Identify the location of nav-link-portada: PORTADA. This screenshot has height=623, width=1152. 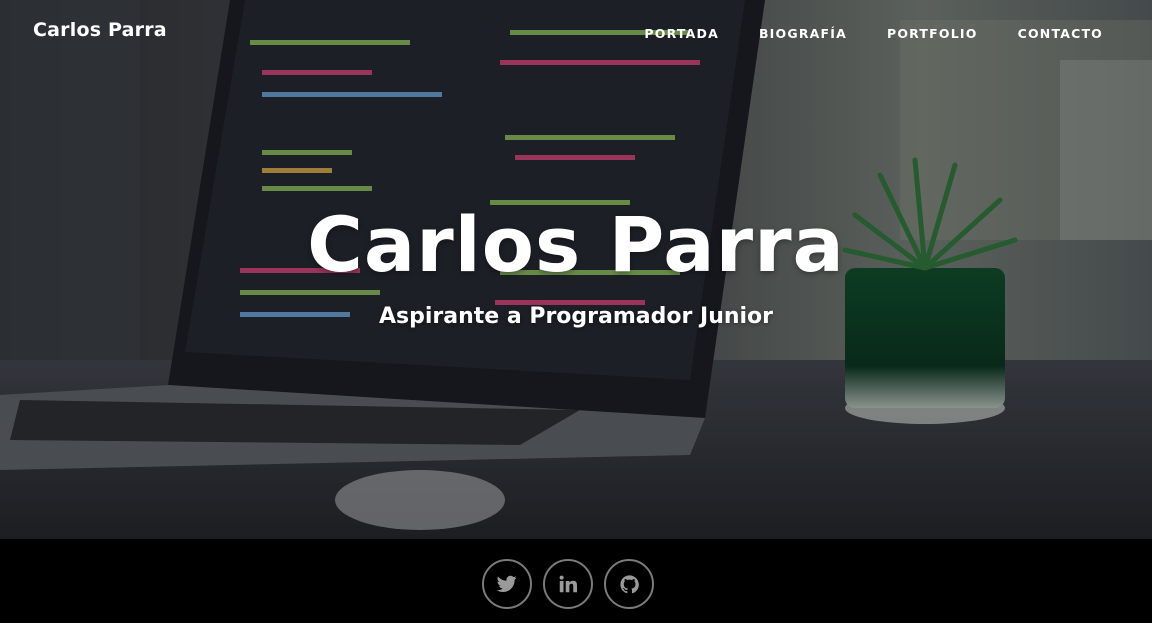
(681, 33).